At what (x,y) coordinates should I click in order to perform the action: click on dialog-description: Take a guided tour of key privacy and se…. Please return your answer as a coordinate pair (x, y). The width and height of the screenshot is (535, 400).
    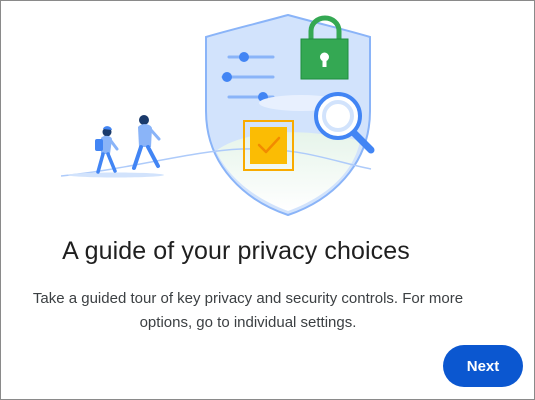
    Looking at the image, I should click on (248, 310).